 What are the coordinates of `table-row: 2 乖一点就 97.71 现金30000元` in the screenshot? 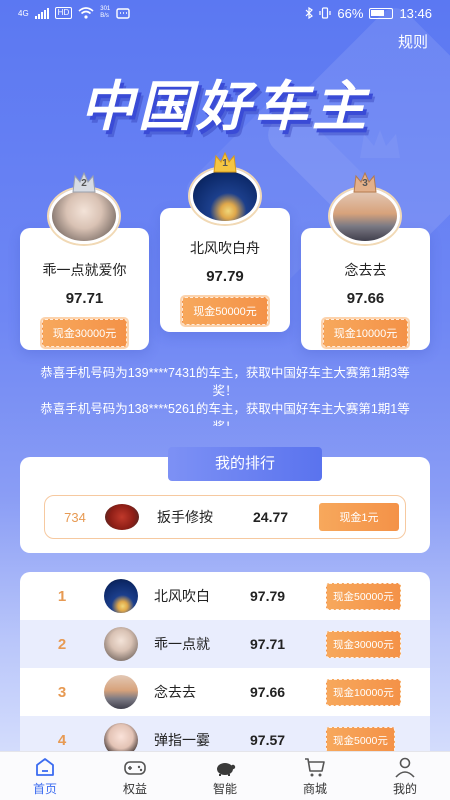 It's located at (225, 644).